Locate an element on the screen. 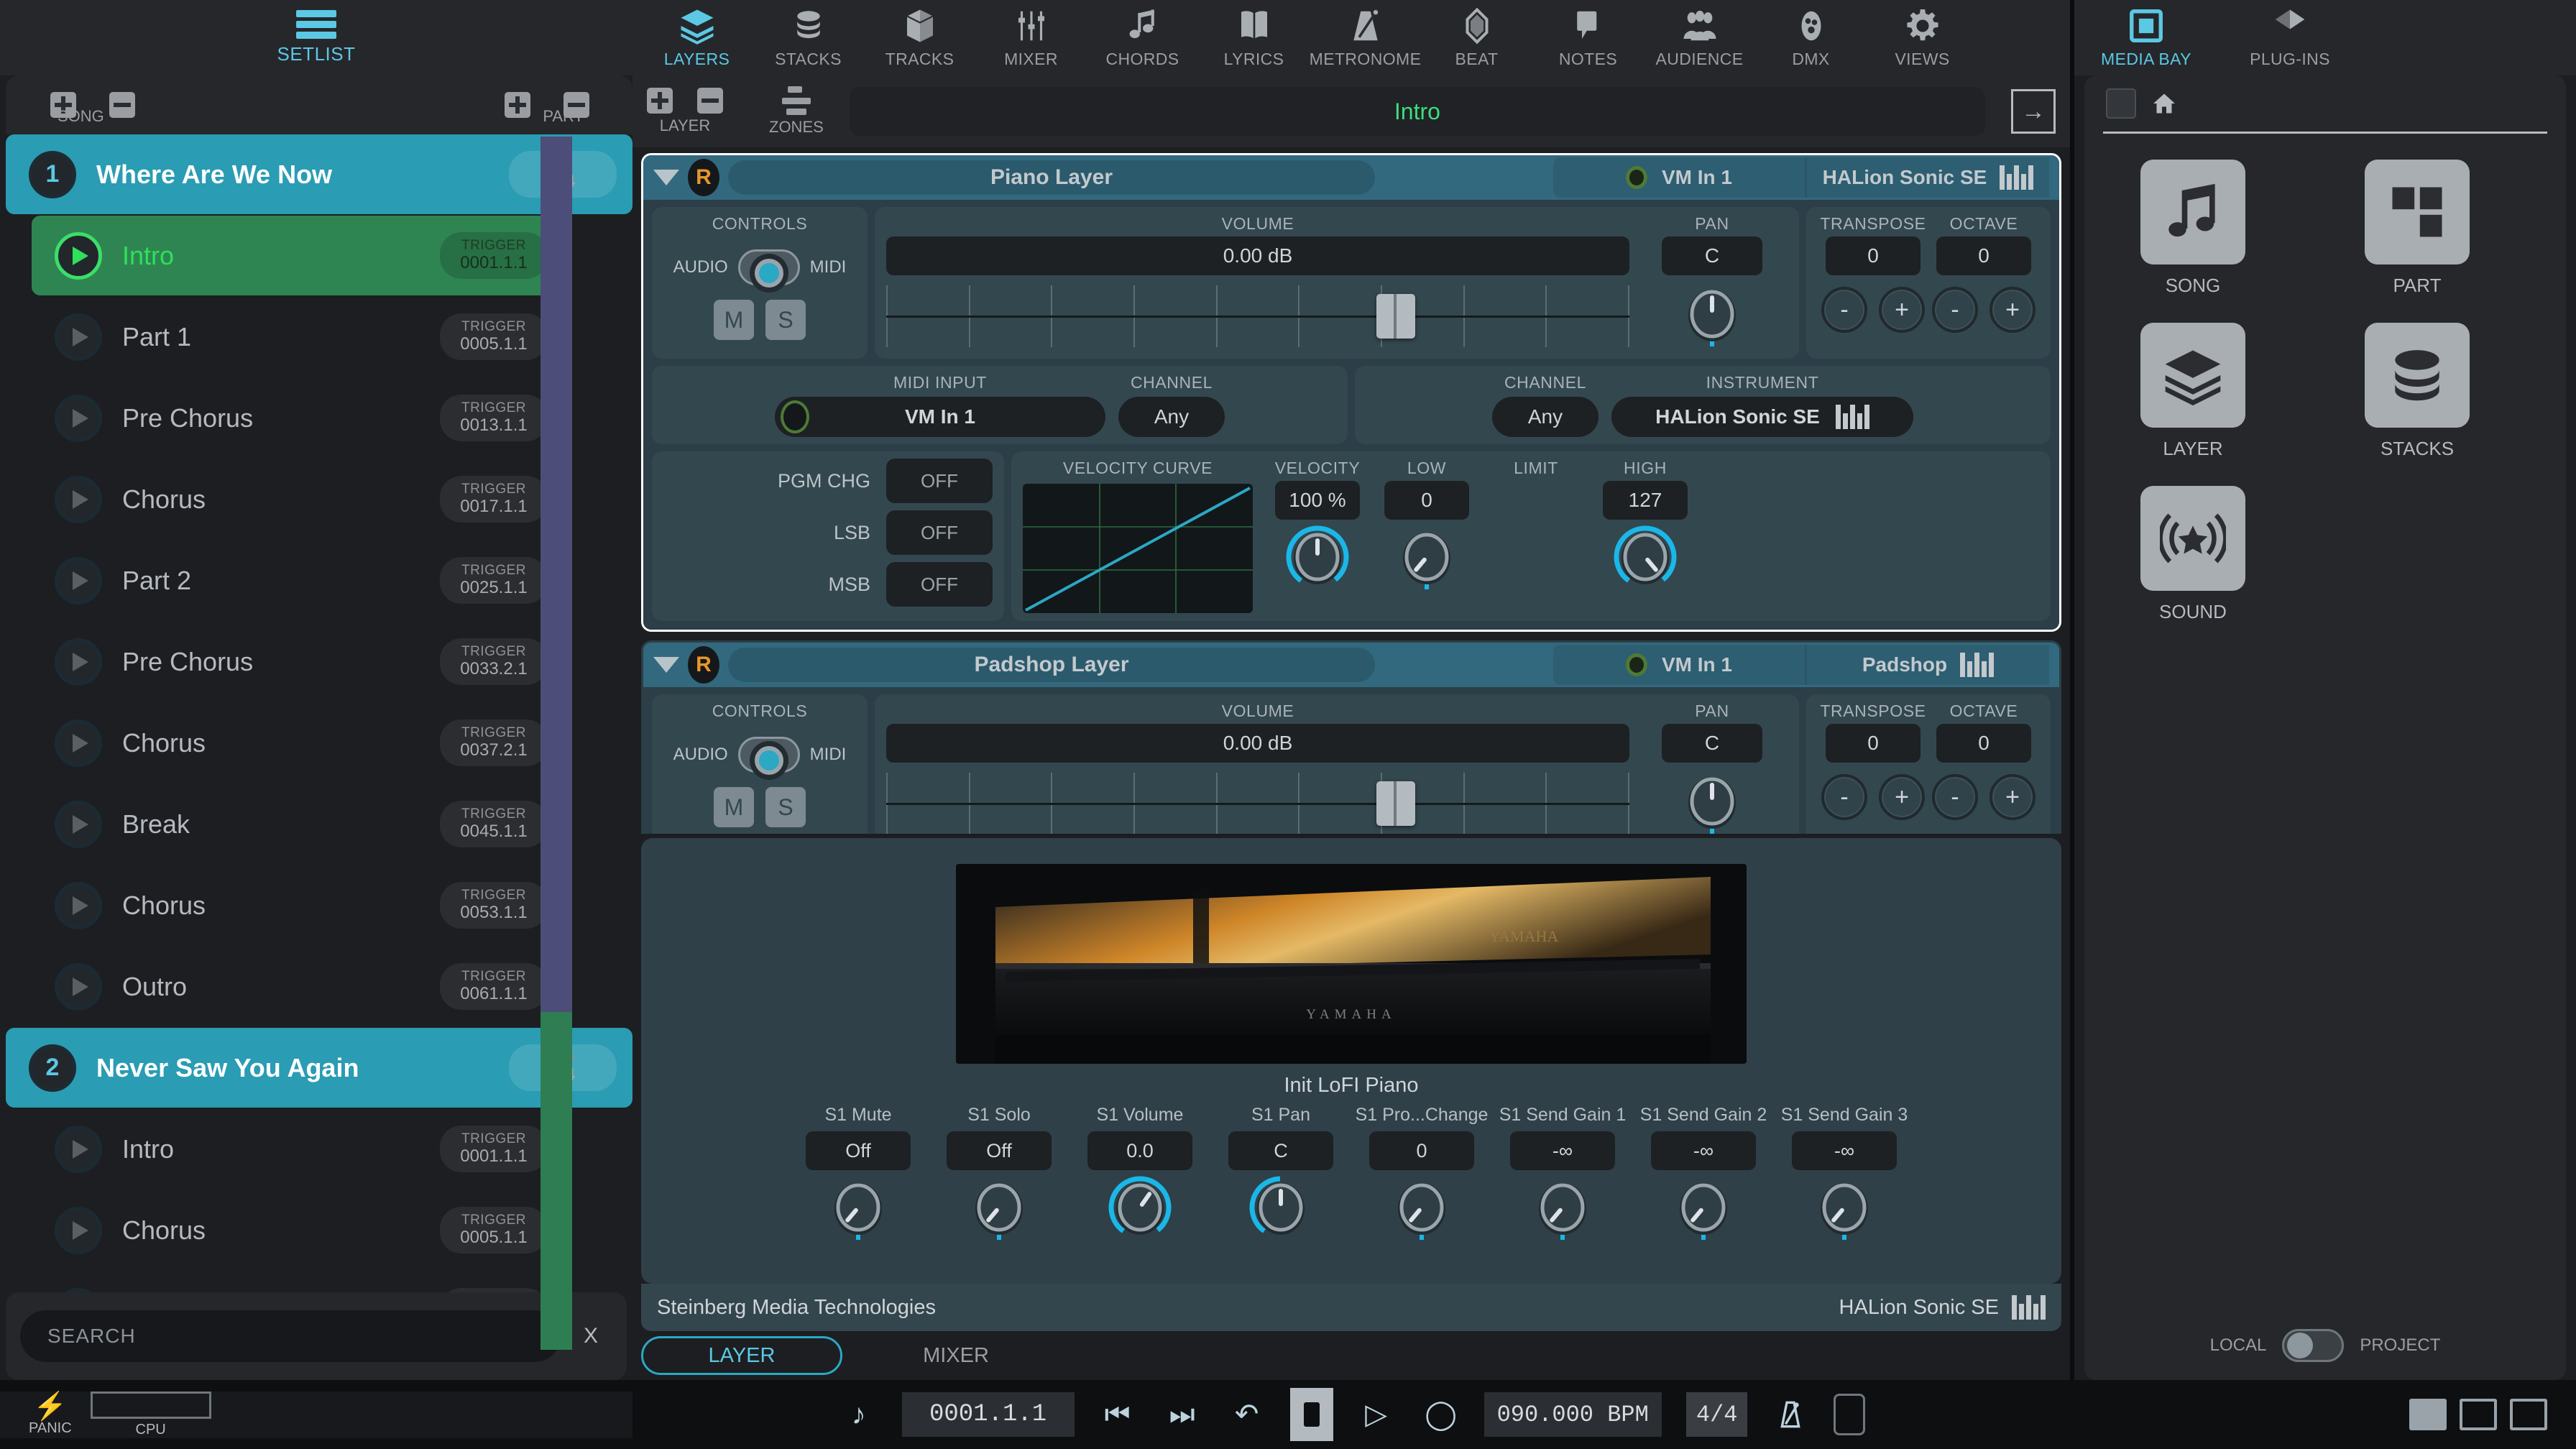 This screenshot has height=1449, width=2576. setlist-song-row: 1Where Are We Now904/4 is located at coordinates (319, 174).